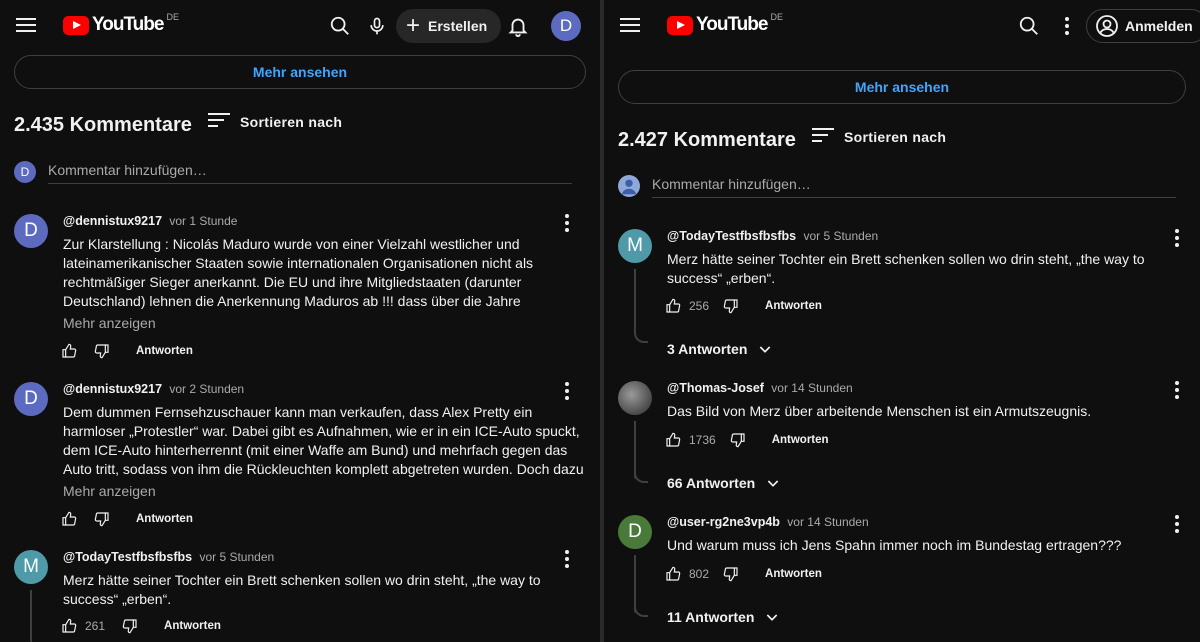 The height and width of the screenshot is (642, 1200). Describe the element at coordinates (724, 483) in the screenshot. I see `replies-toggle: 66 Antworten` at that location.